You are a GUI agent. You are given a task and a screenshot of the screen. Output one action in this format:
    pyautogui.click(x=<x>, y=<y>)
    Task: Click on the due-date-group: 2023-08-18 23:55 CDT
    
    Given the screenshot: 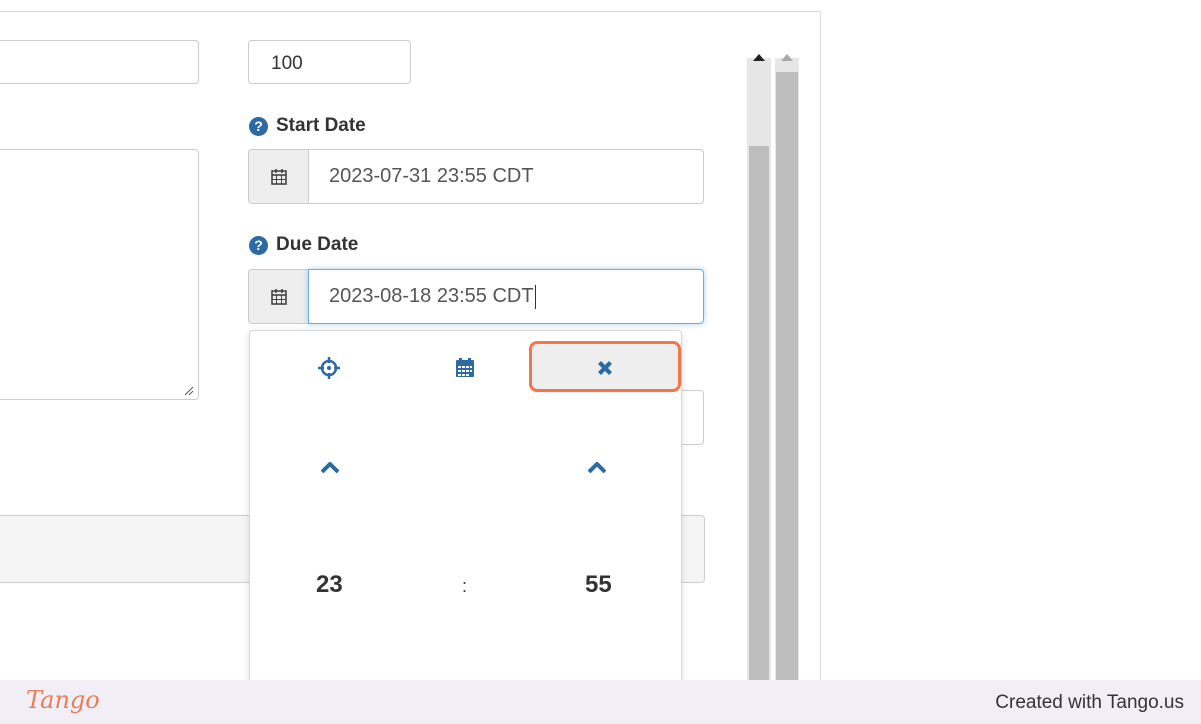 What is the action you would take?
    pyautogui.click(x=476, y=296)
    